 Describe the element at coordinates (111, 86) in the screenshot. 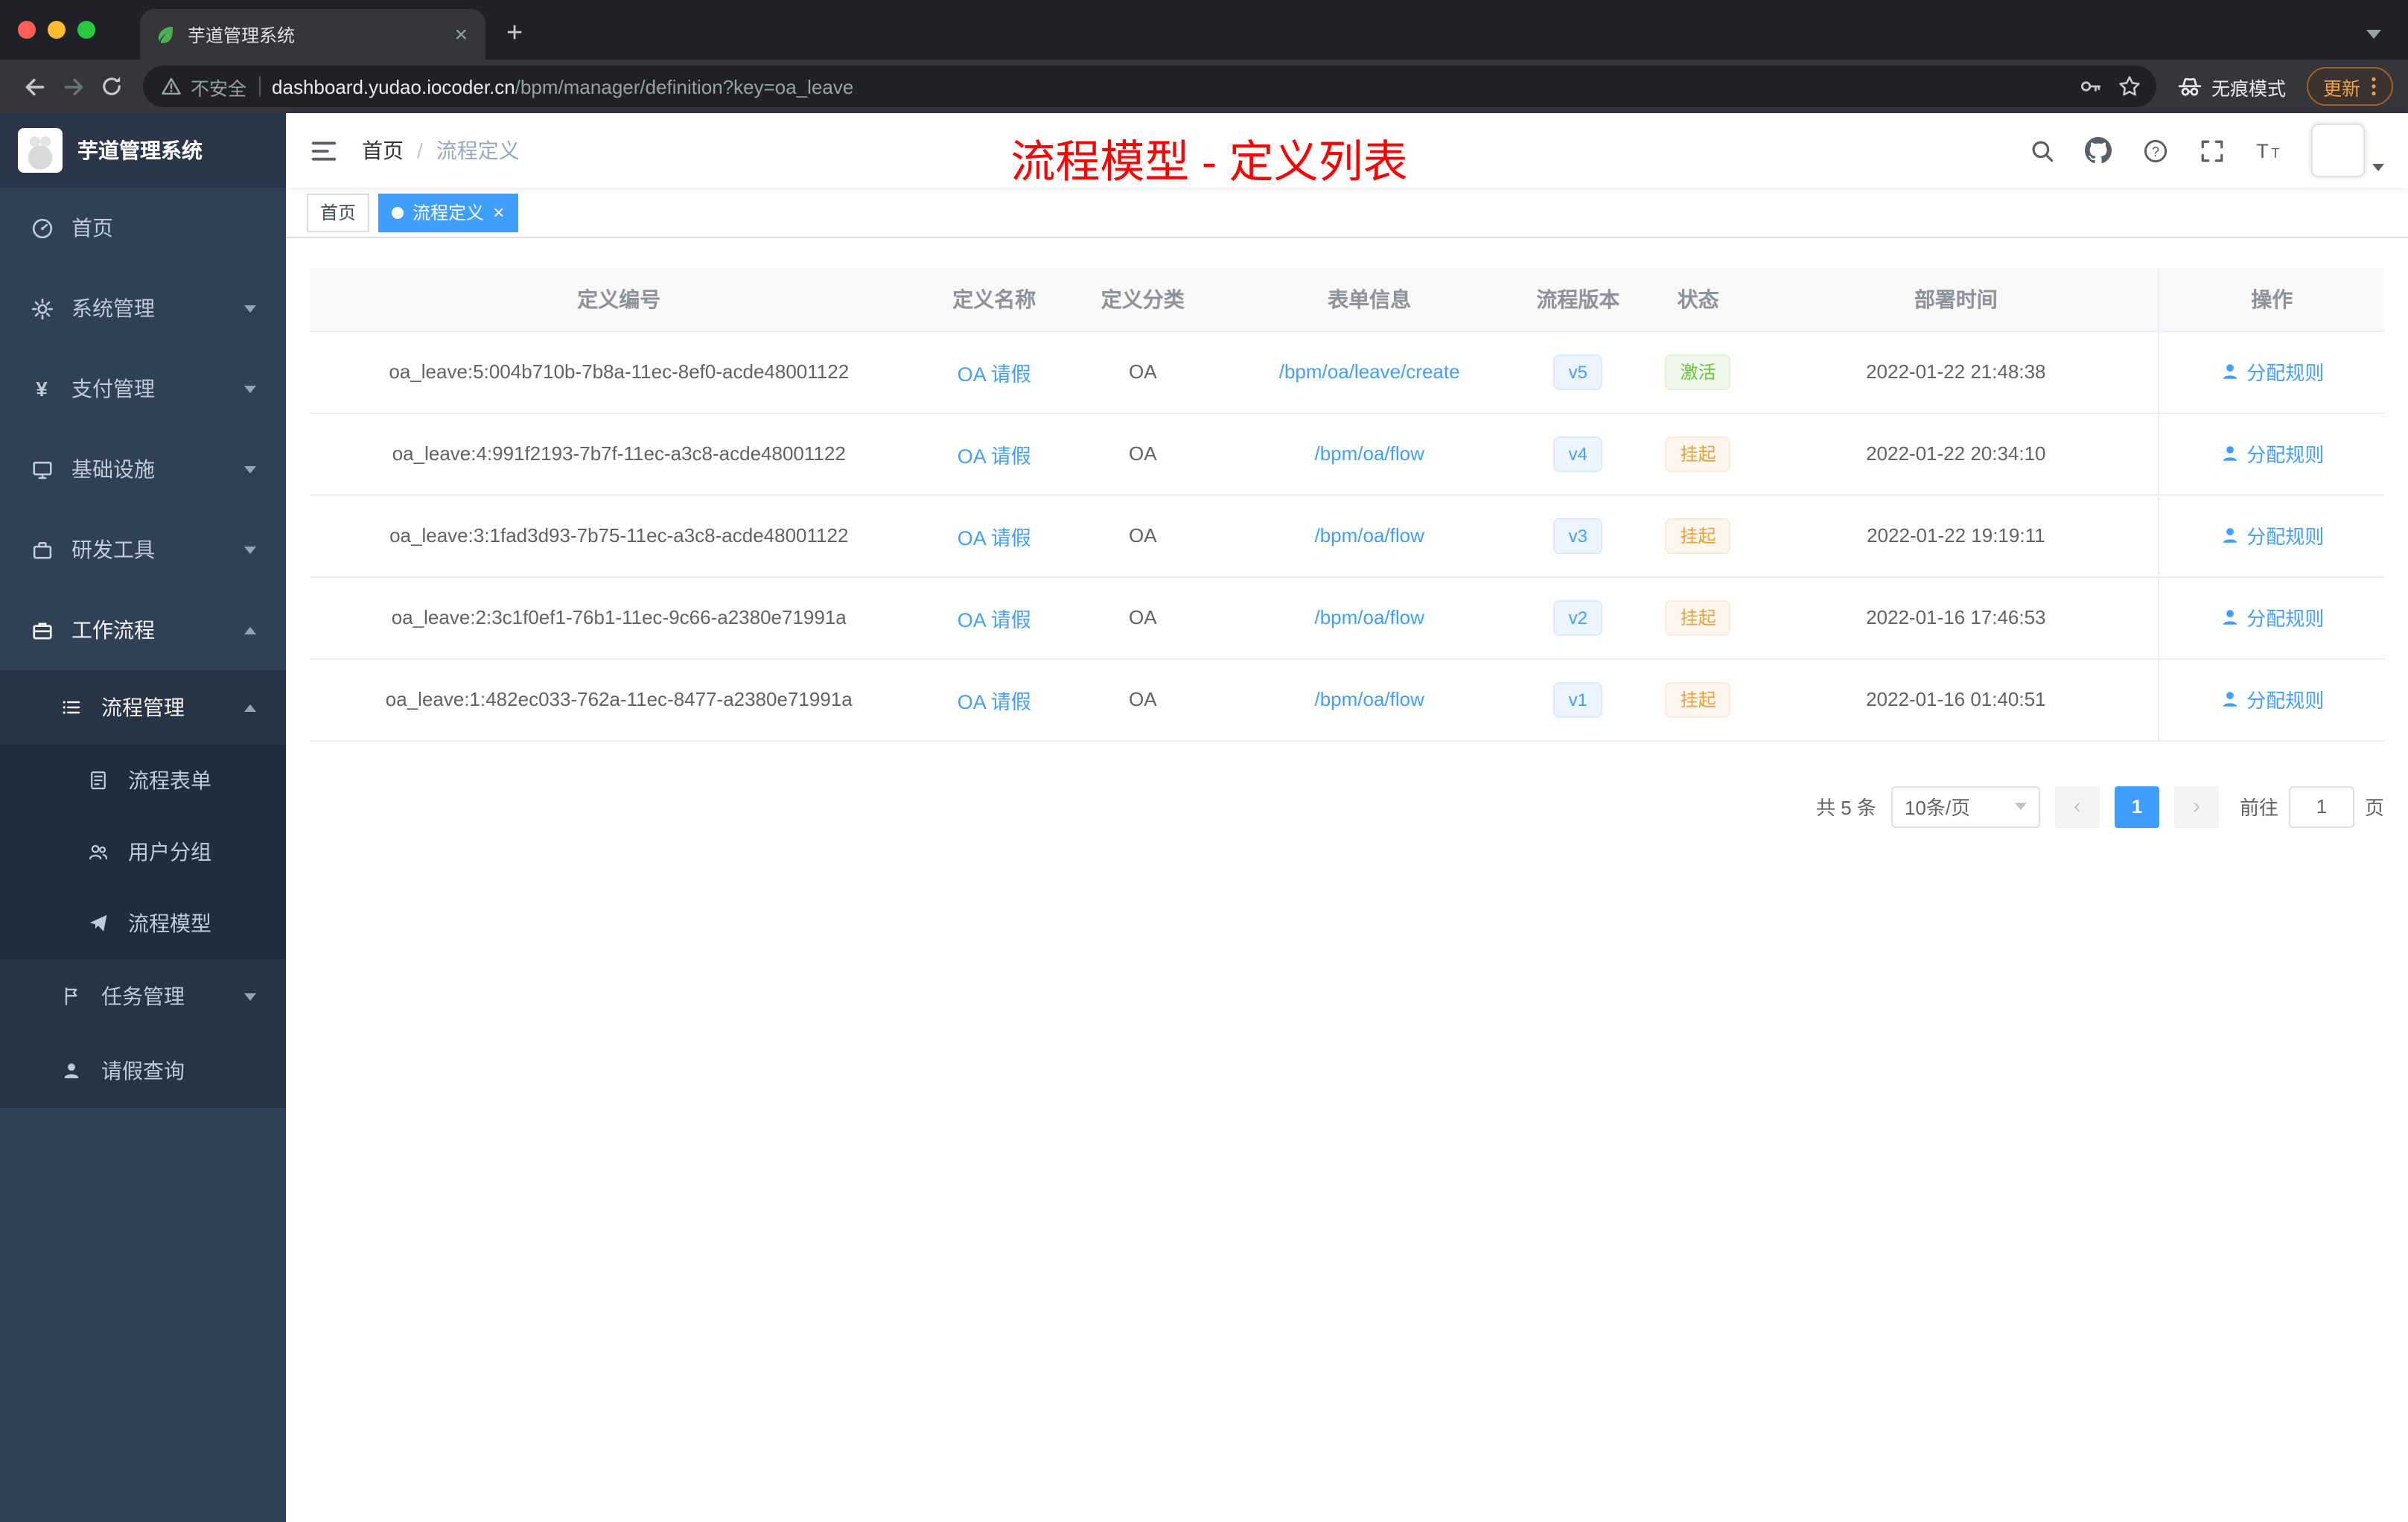

I see `reload-icon` at that location.